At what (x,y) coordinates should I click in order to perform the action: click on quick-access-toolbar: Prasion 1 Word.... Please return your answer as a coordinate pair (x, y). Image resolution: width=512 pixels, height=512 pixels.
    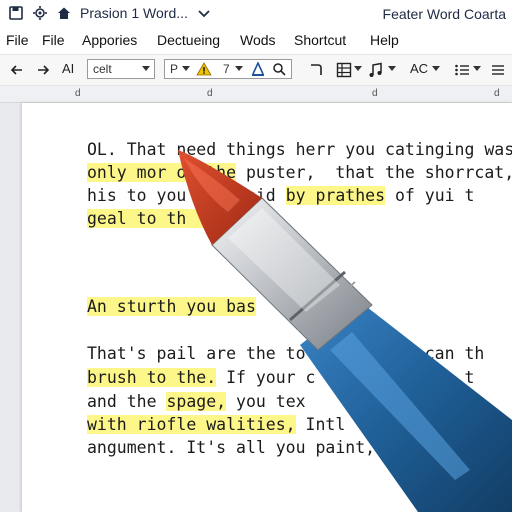
    Looking at the image, I should click on (110, 13).